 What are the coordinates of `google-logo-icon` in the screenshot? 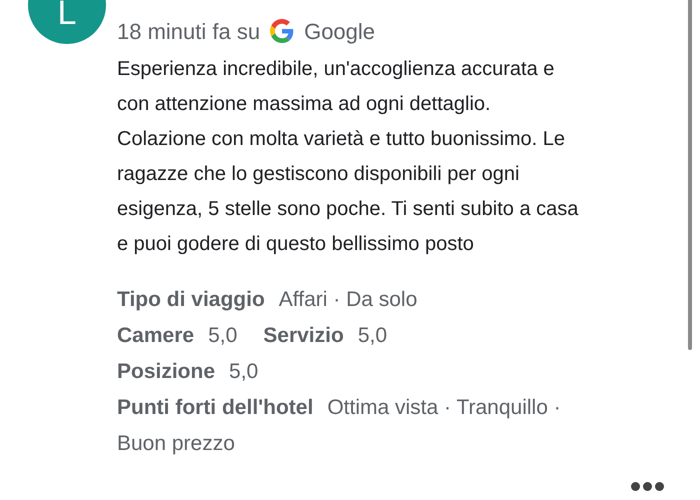 It's located at (282, 31).